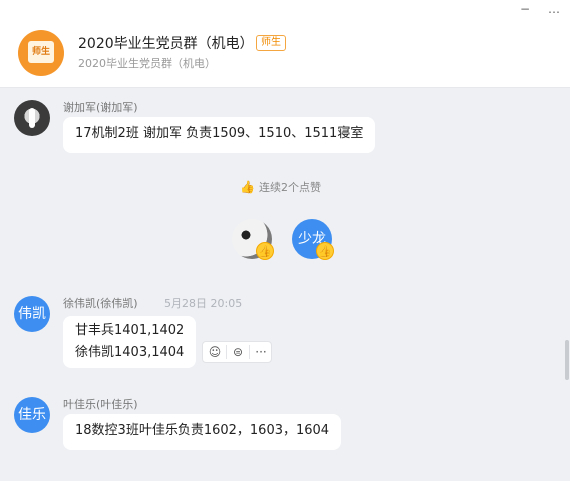 This screenshot has height=481, width=570. What do you see at coordinates (289, 187) in the screenshot?
I see `like-label: 连续2个点赞` at bounding box center [289, 187].